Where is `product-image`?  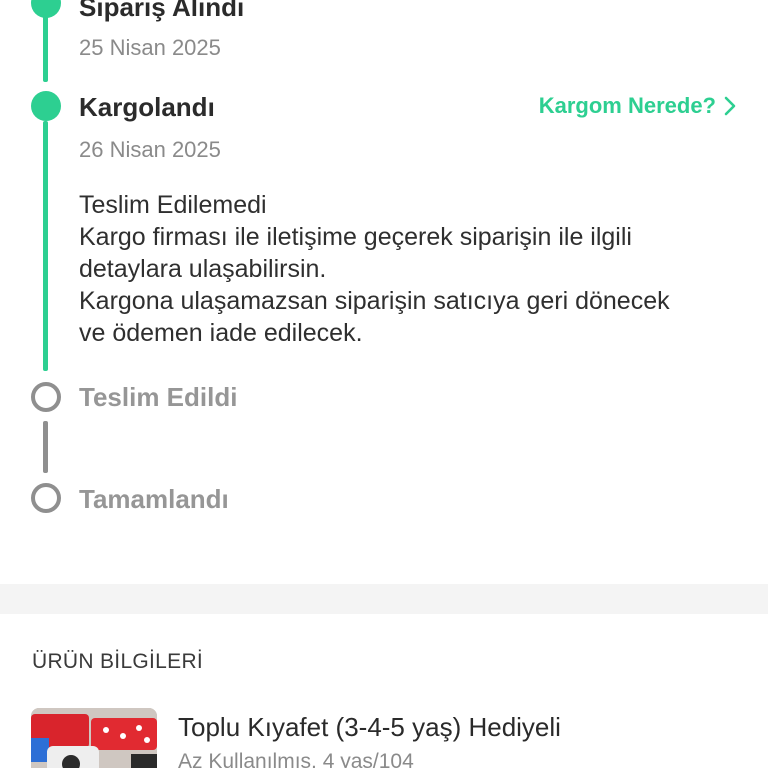
product-image is located at coordinates (94, 738).